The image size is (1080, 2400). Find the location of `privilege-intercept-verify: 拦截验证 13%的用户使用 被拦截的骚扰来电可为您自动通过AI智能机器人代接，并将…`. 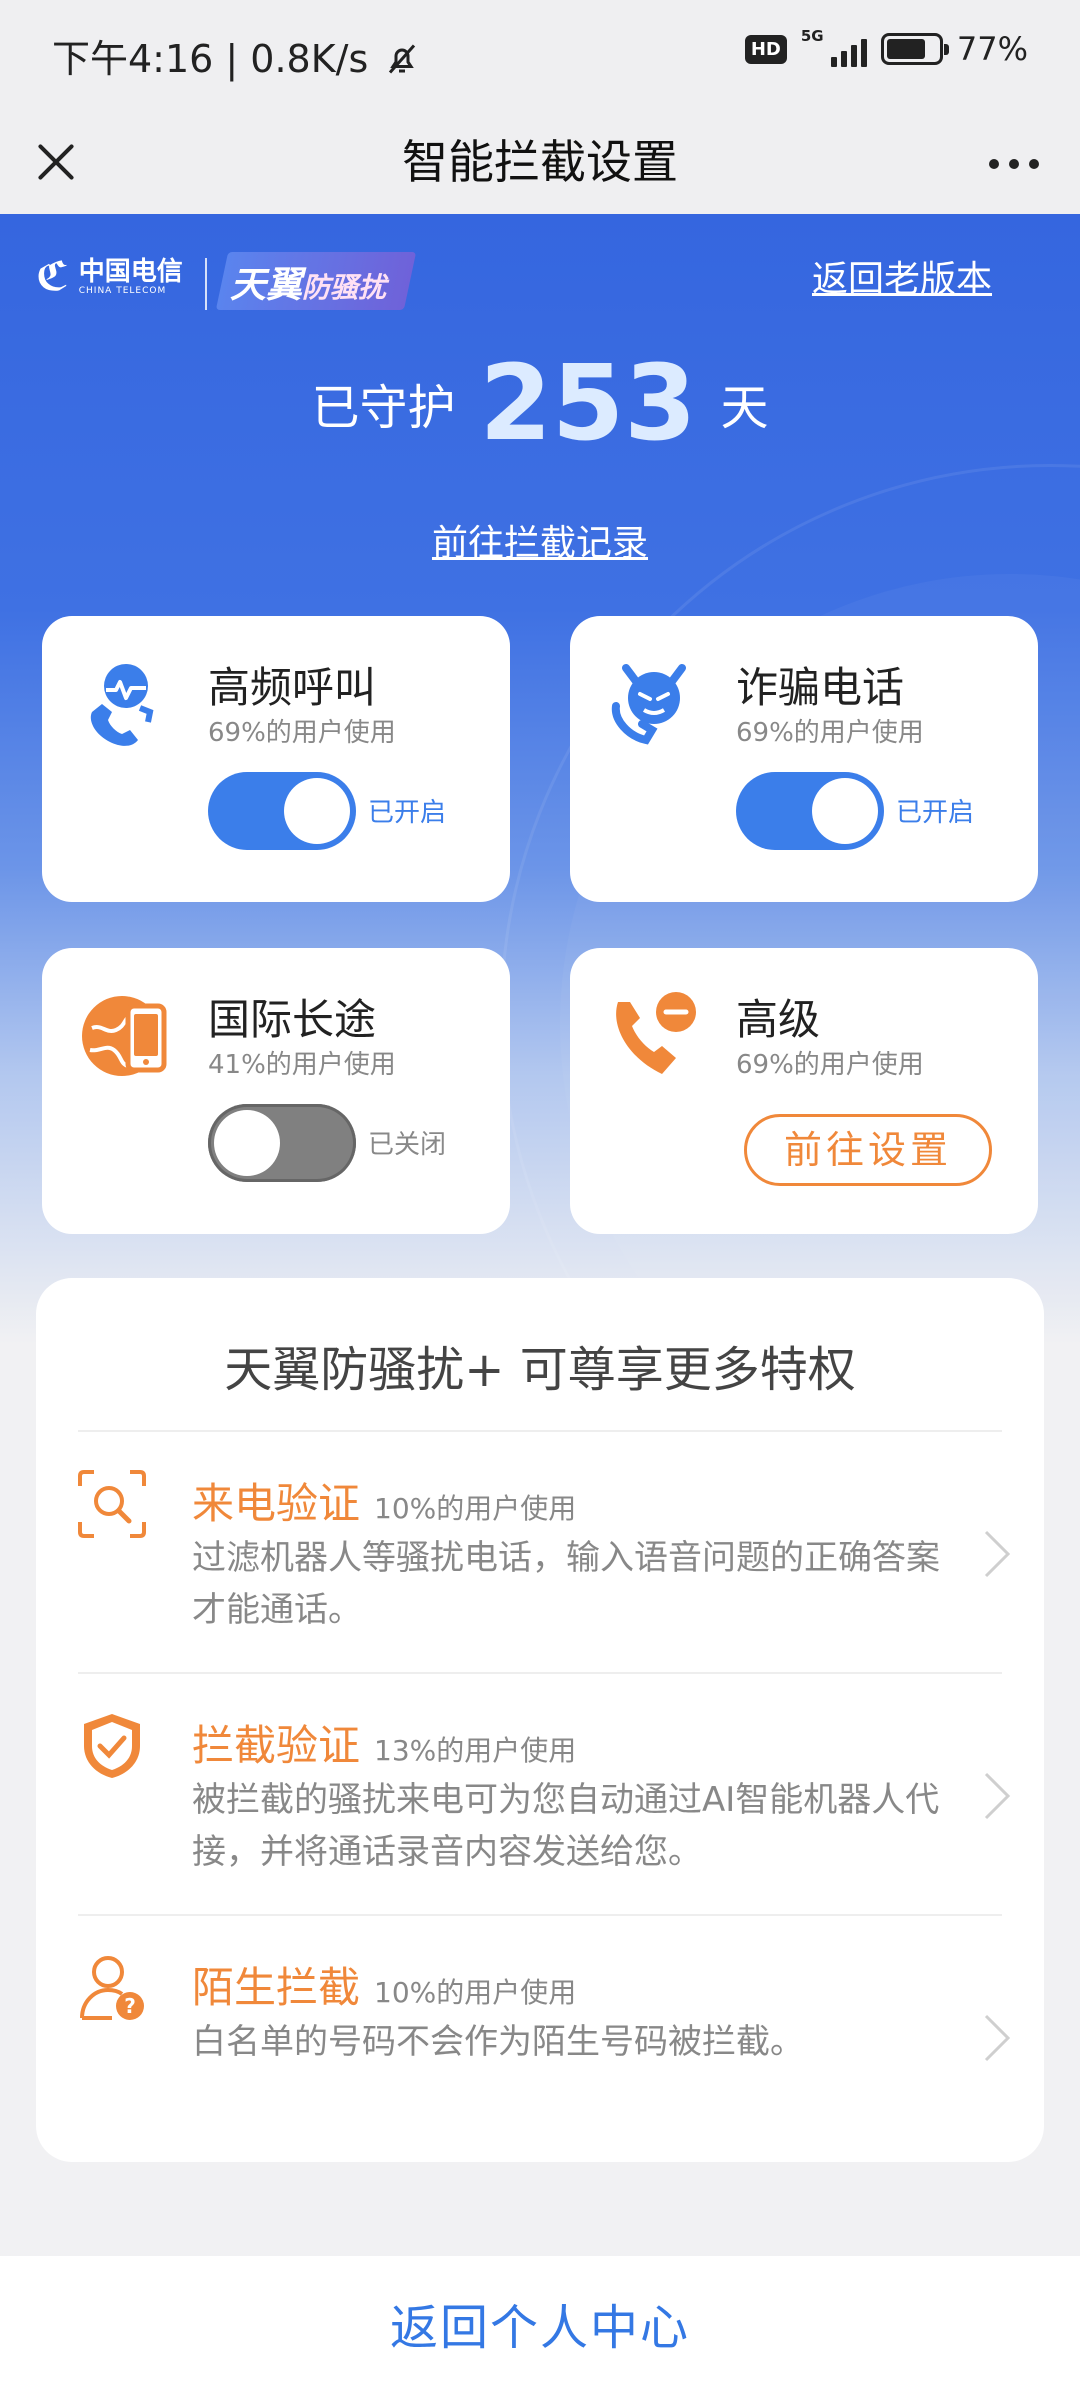

privilege-intercept-verify: 拦截验证 13%的用户使用 被拦截的骚扰来电可为您自动通过AI智能机器人代接，并将… is located at coordinates (540, 1794).